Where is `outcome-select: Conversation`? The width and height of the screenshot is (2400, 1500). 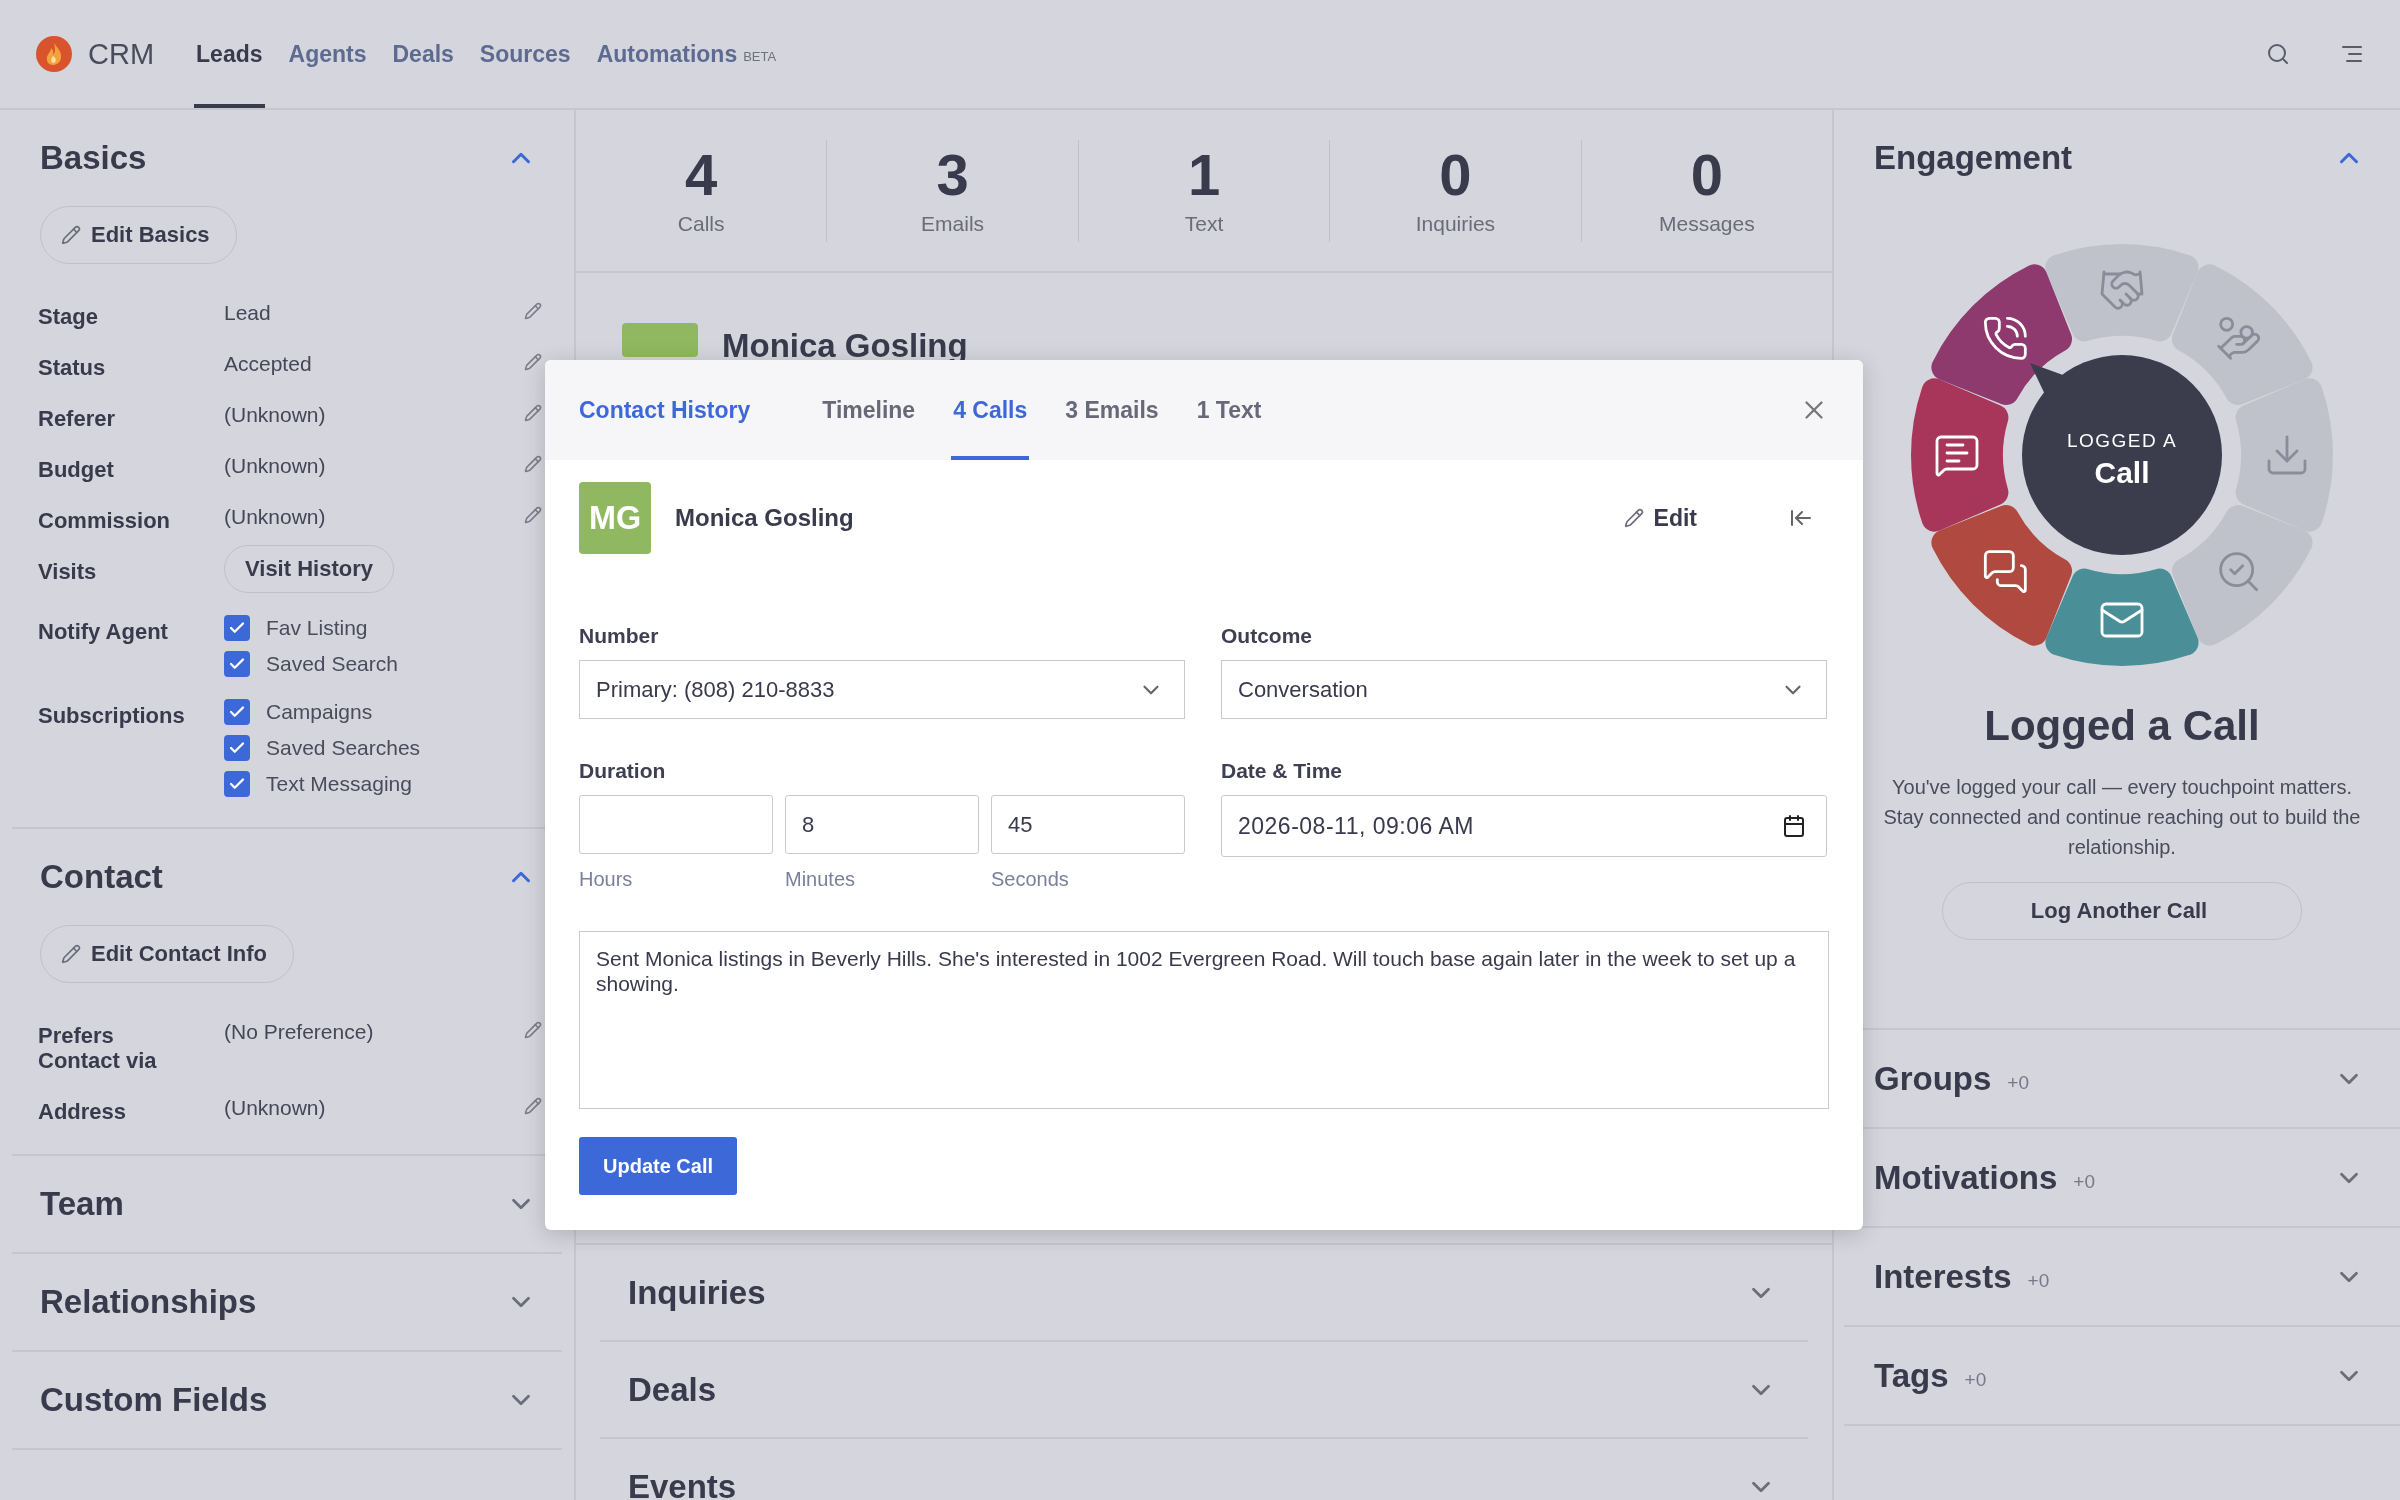 outcome-select: Conversation is located at coordinates (1524, 689).